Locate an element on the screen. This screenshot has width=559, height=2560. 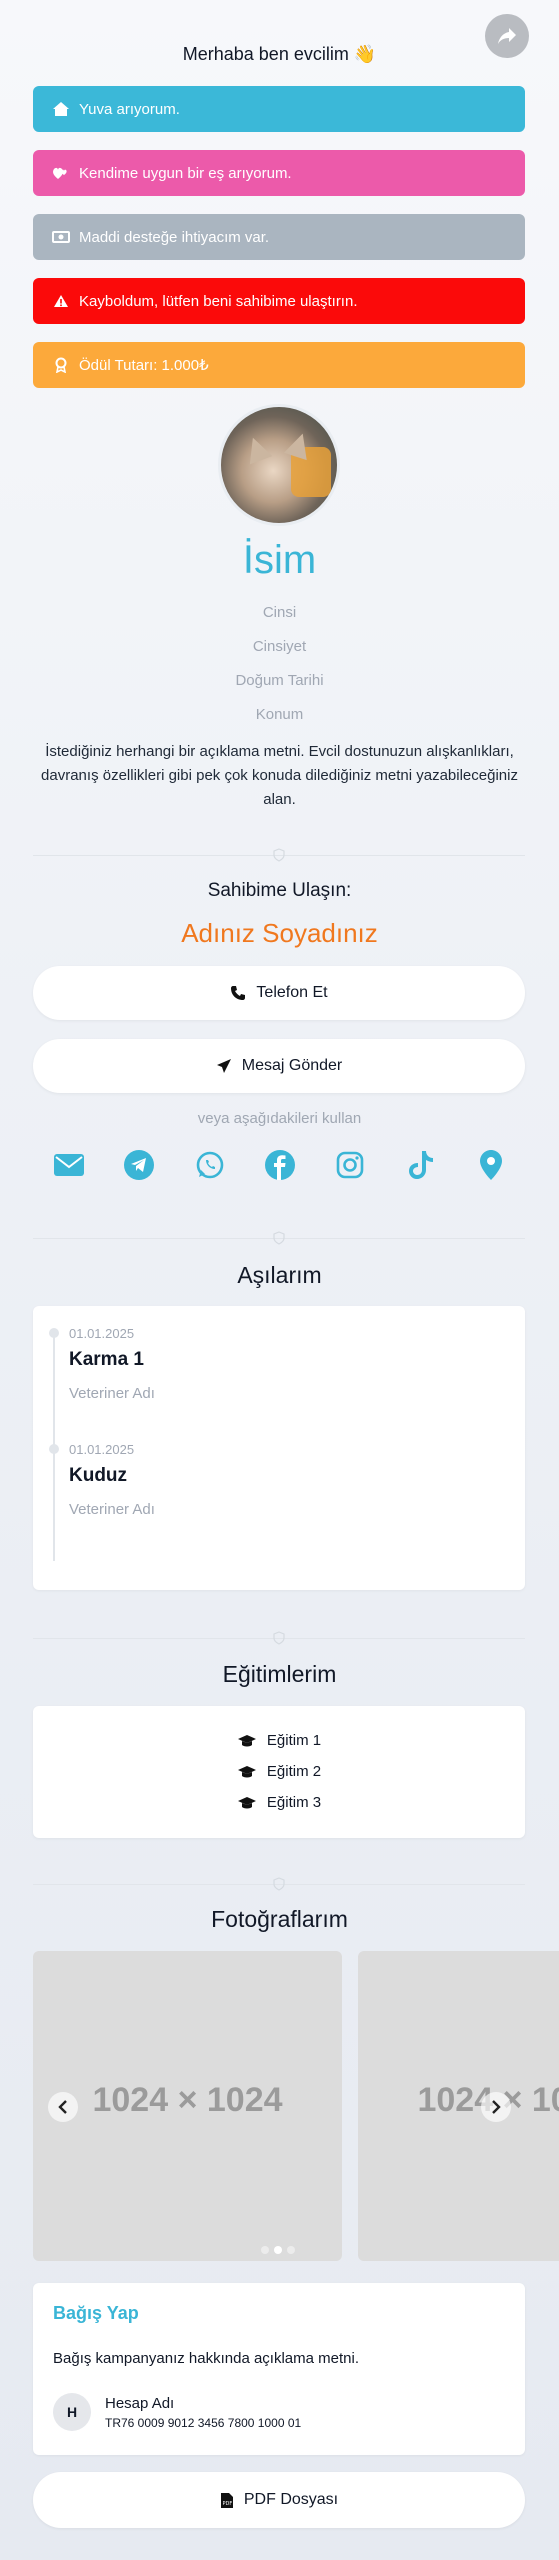
alert-looking-for-home: Yuva arıyorum. is located at coordinates (279, 109).